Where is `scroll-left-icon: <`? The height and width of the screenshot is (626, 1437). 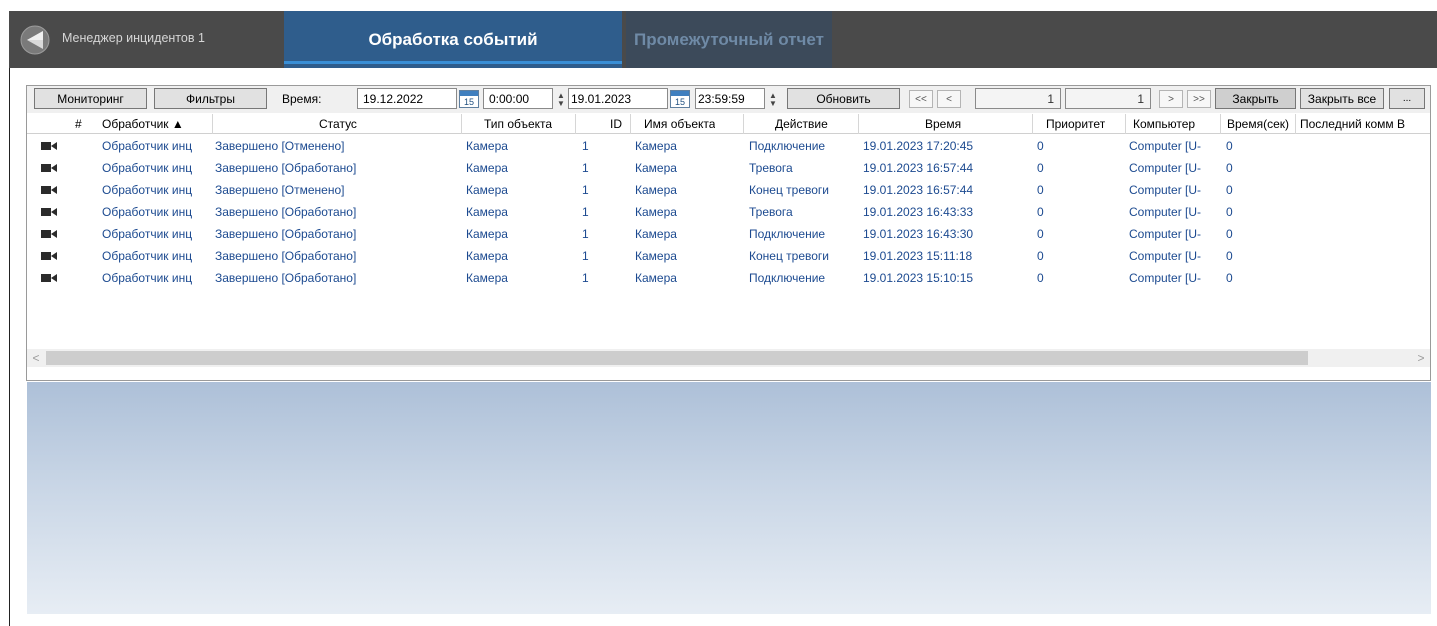 scroll-left-icon: < is located at coordinates (36, 358).